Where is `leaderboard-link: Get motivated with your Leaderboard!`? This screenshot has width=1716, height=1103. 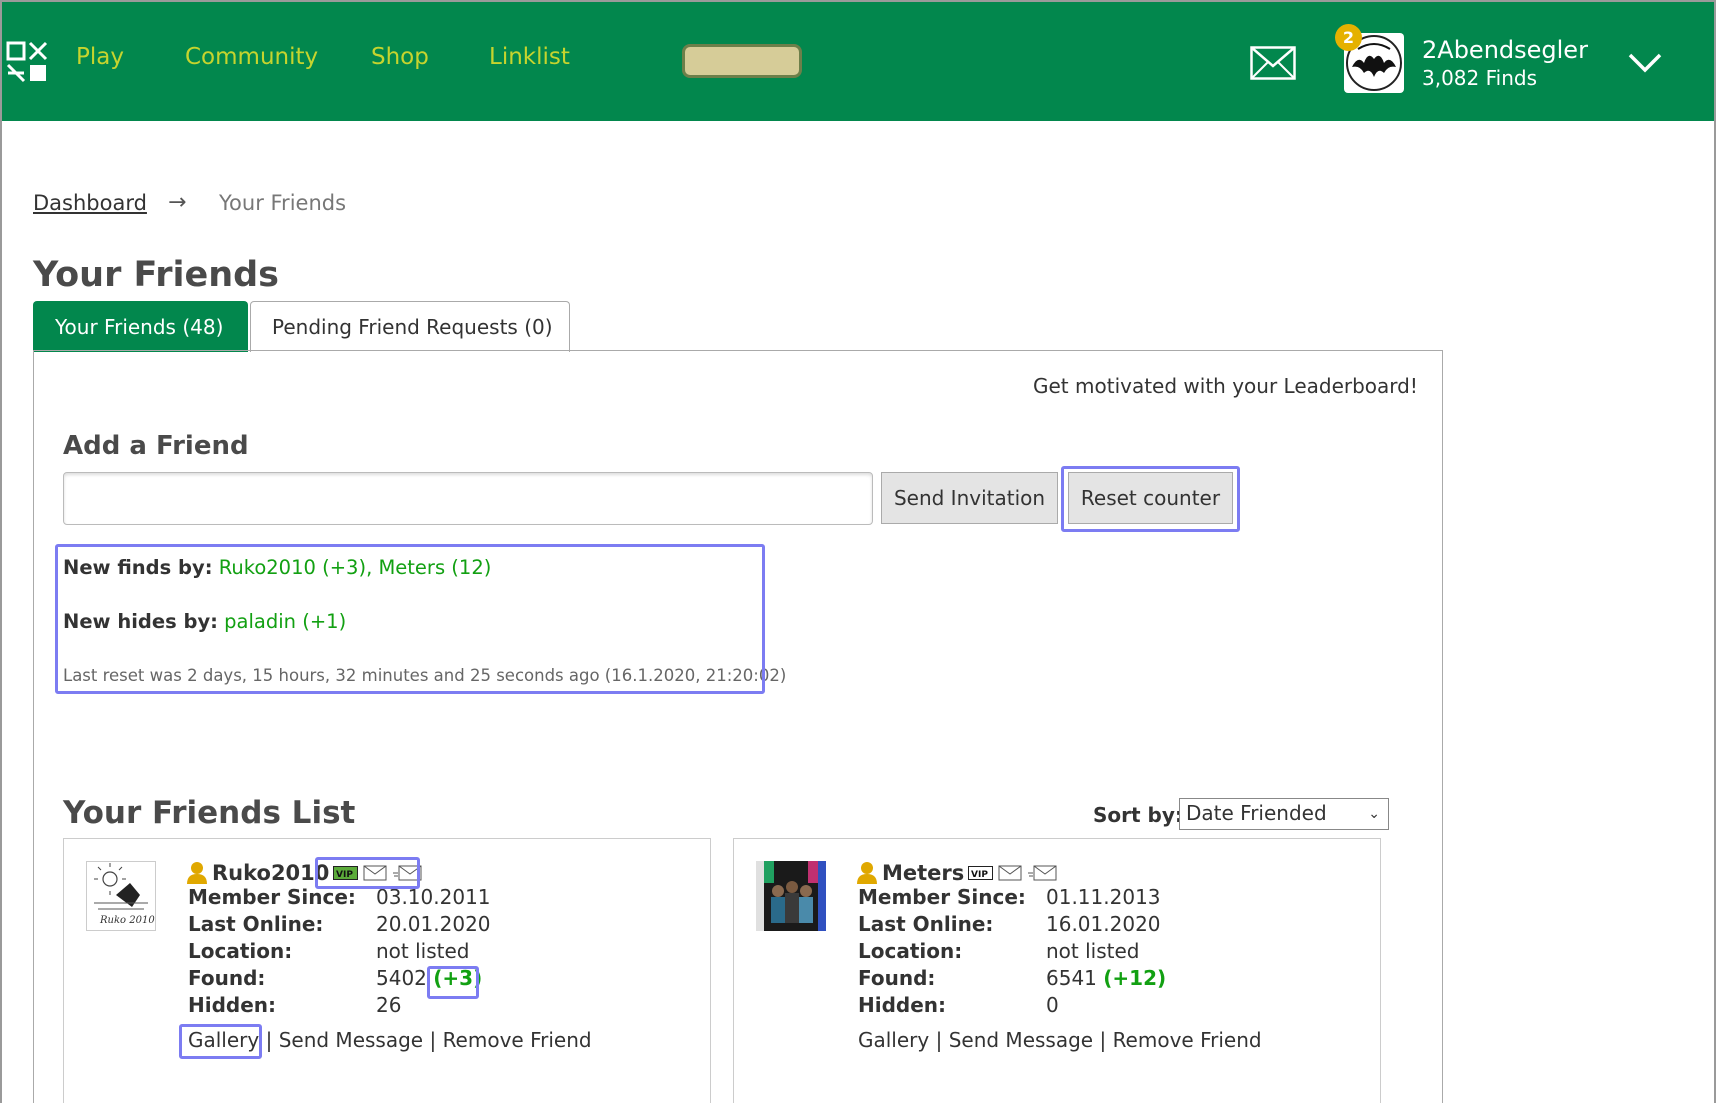
leaderboard-link: Get motivated with your Leaderboard! is located at coordinates (1225, 386).